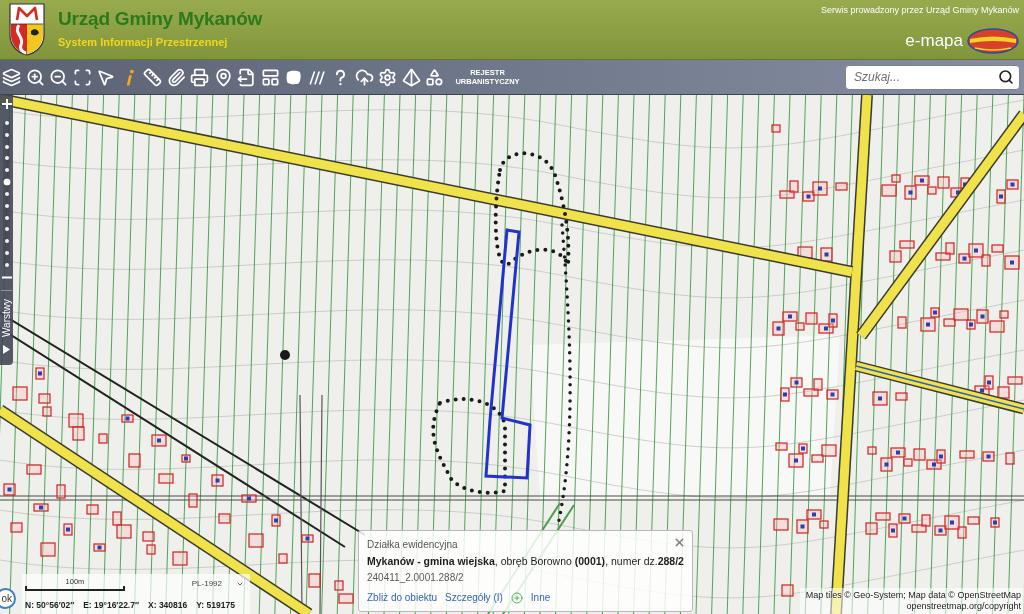 The image size is (1024, 614). Describe the element at coordinates (1006, 76) in the screenshot. I see `search-icon` at that location.